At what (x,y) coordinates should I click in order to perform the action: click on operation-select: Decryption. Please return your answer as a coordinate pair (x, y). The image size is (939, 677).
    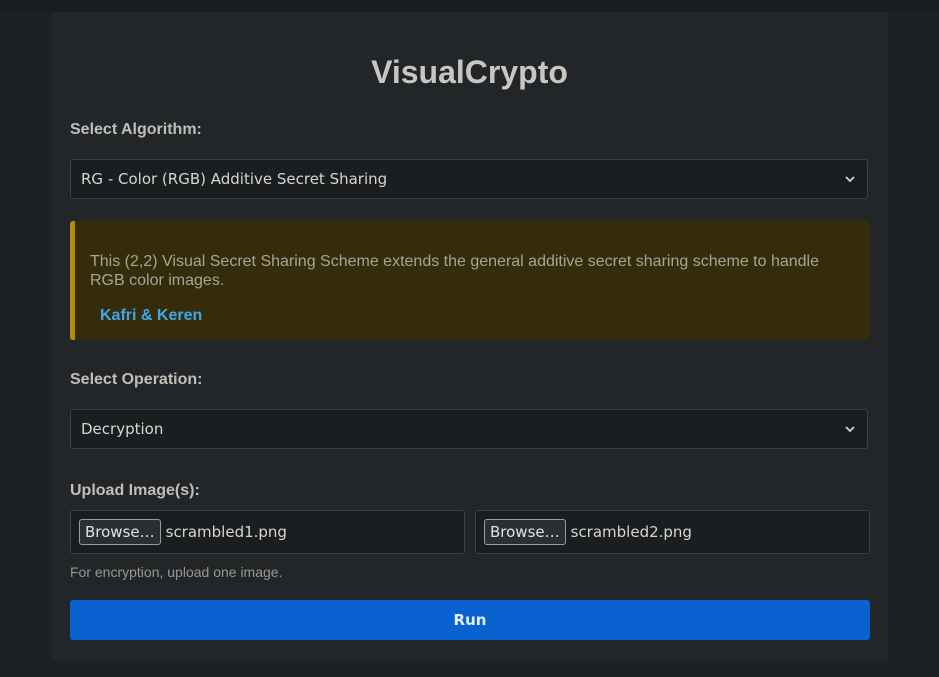
    Looking at the image, I should click on (469, 429).